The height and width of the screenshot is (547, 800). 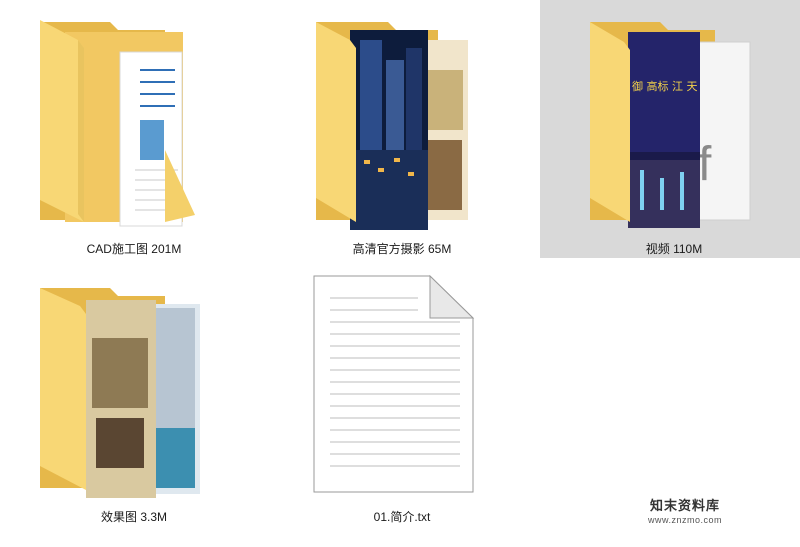 What do you see at coordinates (705, 164) in the screenshot?
I see `svg-text: f` at bounding box center [705, 164].